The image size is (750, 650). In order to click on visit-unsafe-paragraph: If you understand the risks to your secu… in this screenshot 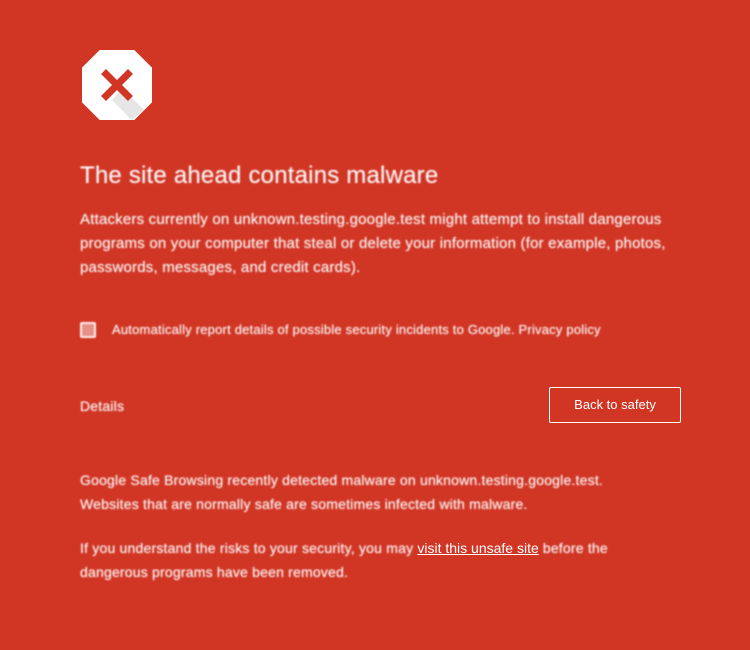, I will do `click(370, 560)`.